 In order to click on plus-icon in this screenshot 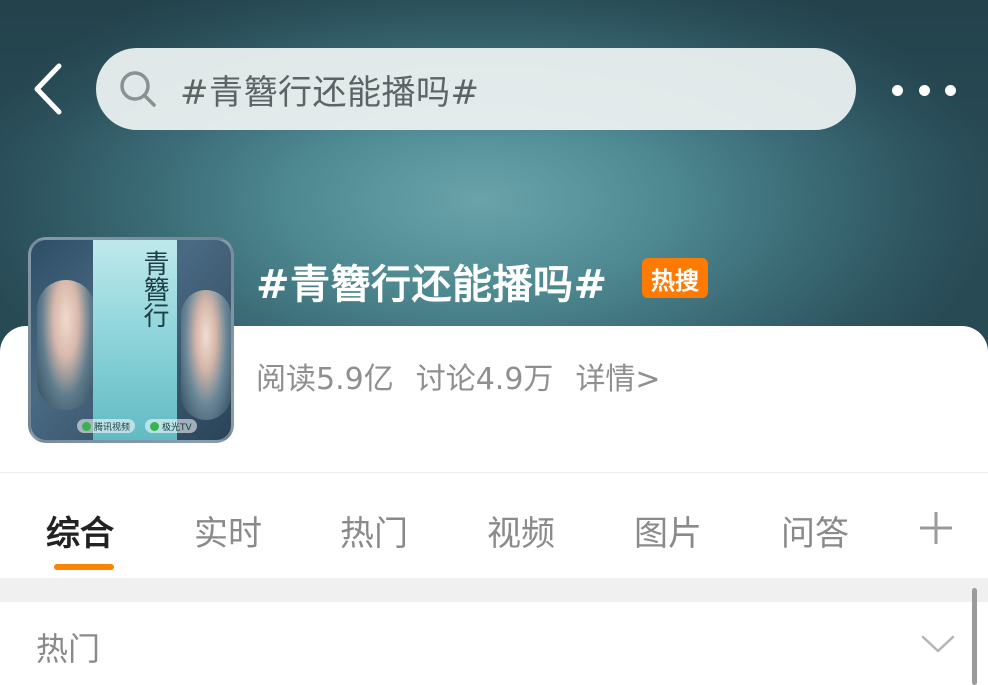, I will do `click(936, 528)`.